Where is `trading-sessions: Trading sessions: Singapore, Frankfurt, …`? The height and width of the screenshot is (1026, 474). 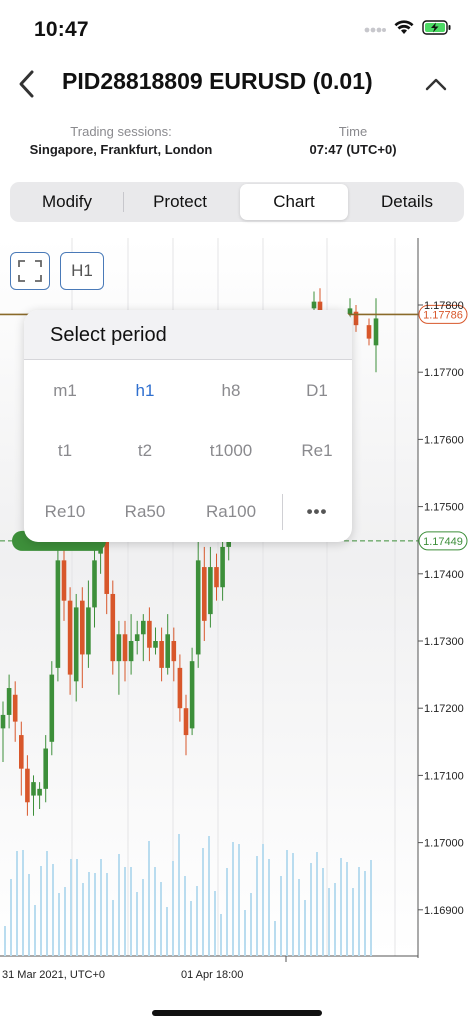
trading-sessions: Trading sessions: Singapore, Frankfurt, … is located at coordinates (121, 142).